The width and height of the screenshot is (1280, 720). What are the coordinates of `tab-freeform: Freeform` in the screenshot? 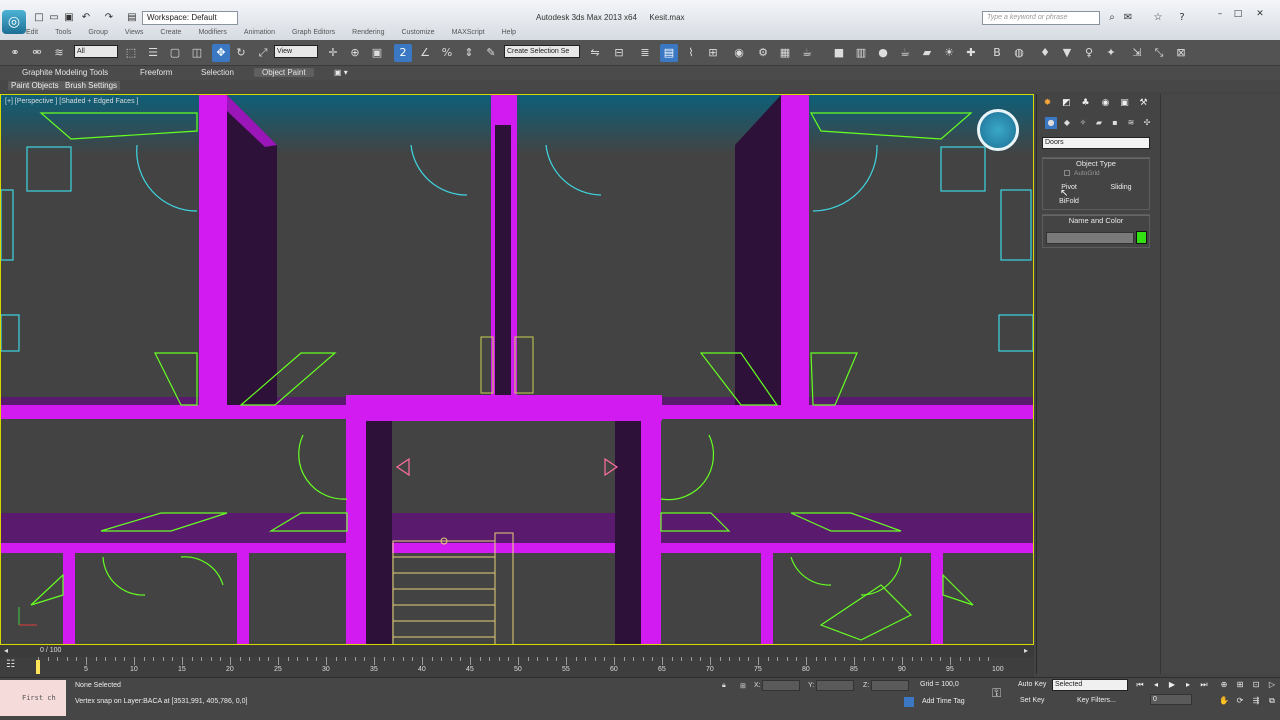 It's located at (156, 72).